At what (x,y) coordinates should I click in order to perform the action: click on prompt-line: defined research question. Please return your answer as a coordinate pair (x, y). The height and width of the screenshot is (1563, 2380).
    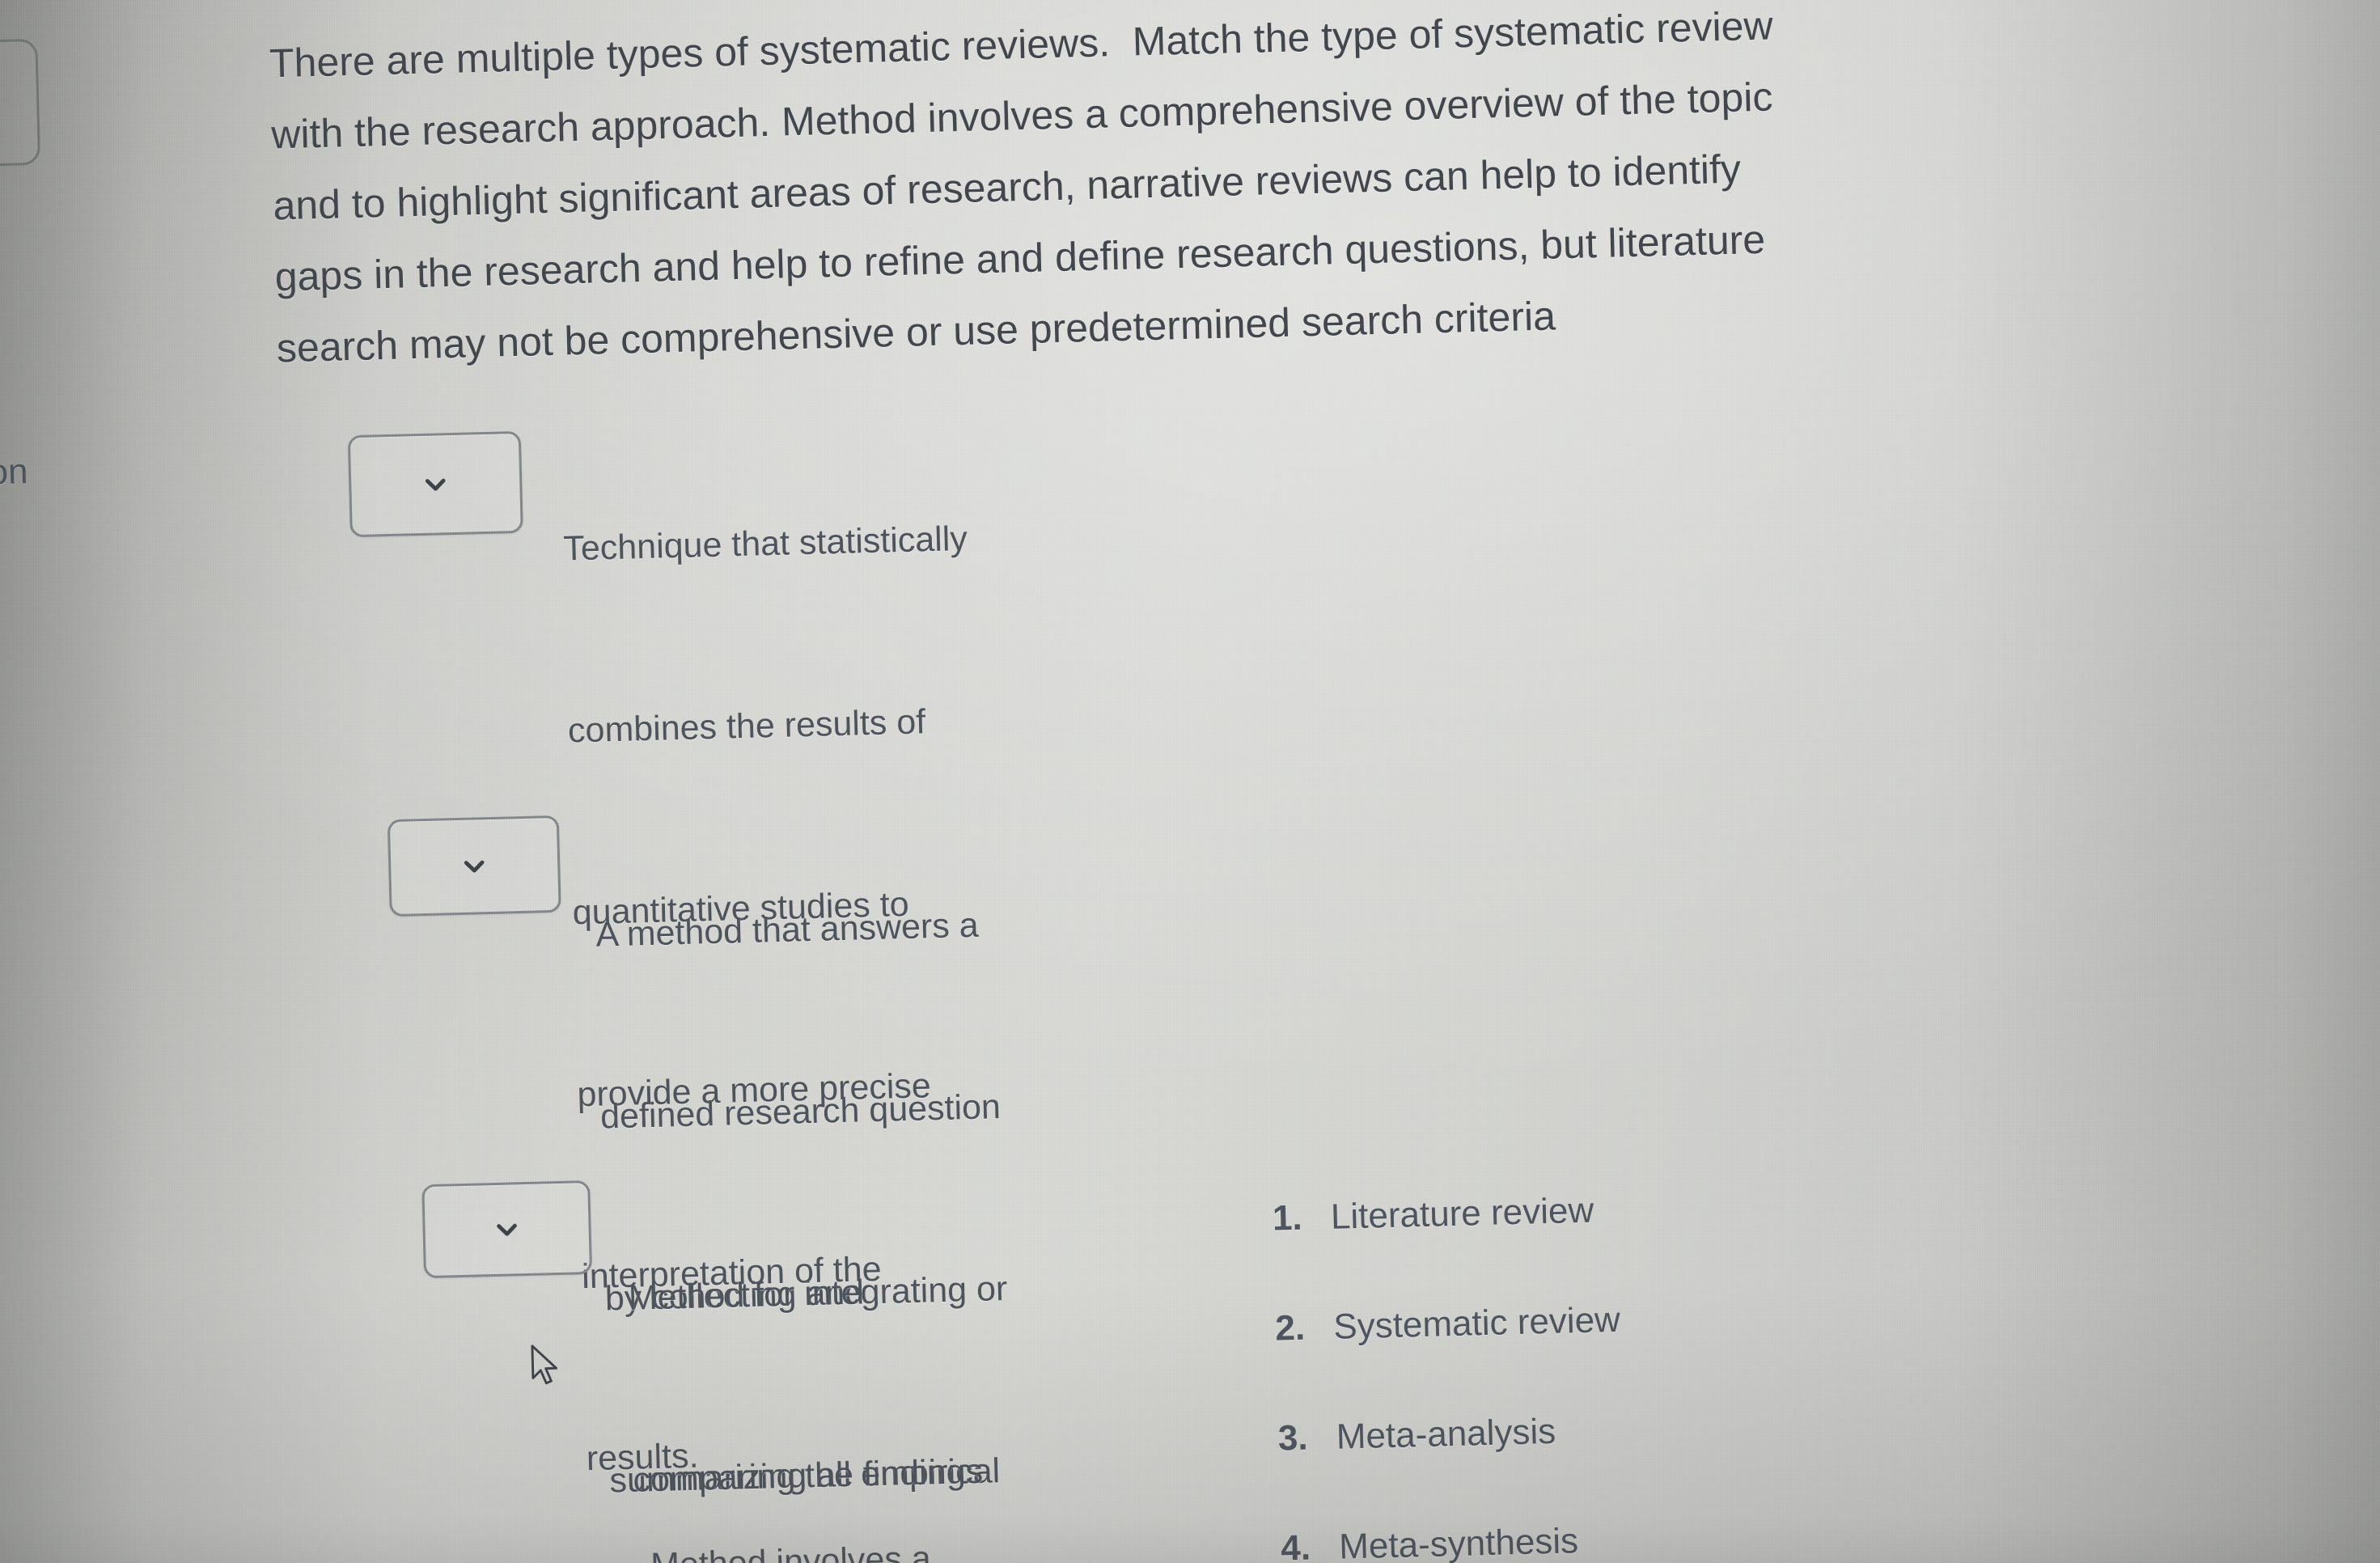
    Looking at the image, I should click on (800, 1112).